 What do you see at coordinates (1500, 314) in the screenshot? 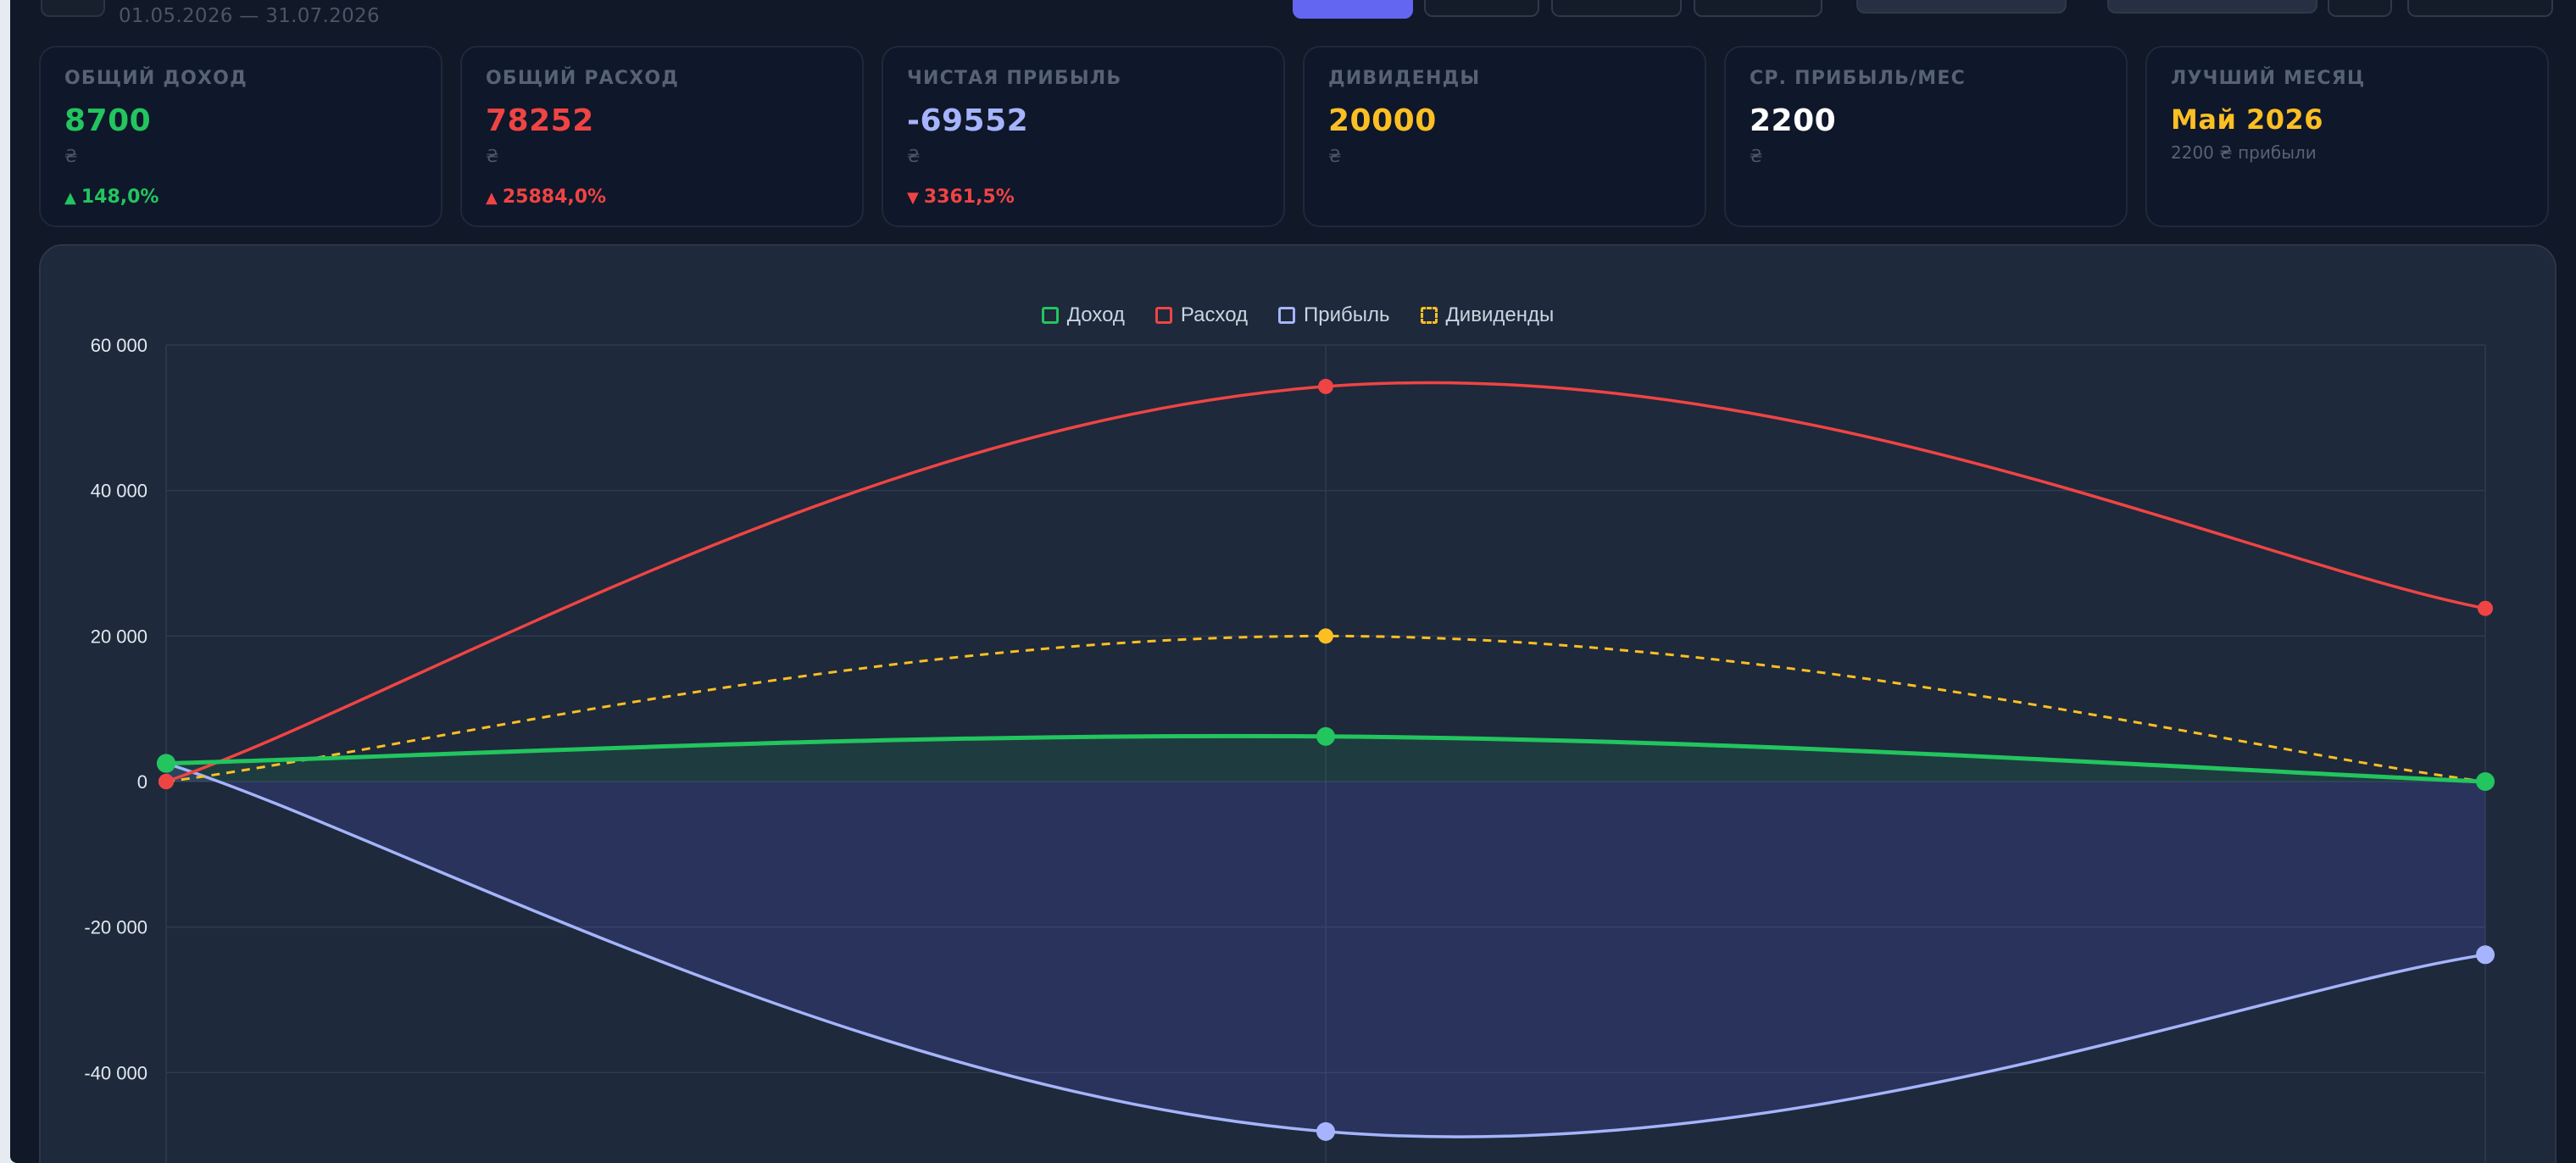
I see `legend-label: Дивиденды` at bounding box center [1500, 314].